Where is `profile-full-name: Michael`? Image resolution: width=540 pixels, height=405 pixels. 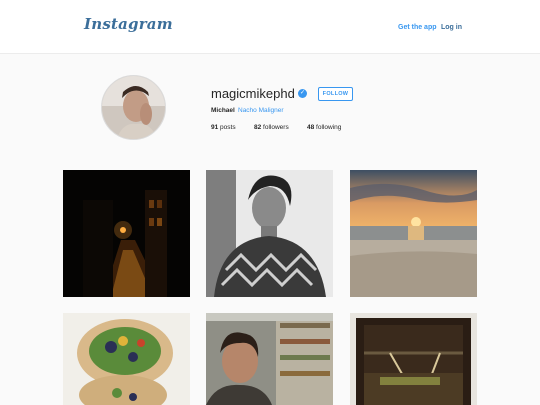
profile-full-name: Michael is located at coordinates (223, 110).